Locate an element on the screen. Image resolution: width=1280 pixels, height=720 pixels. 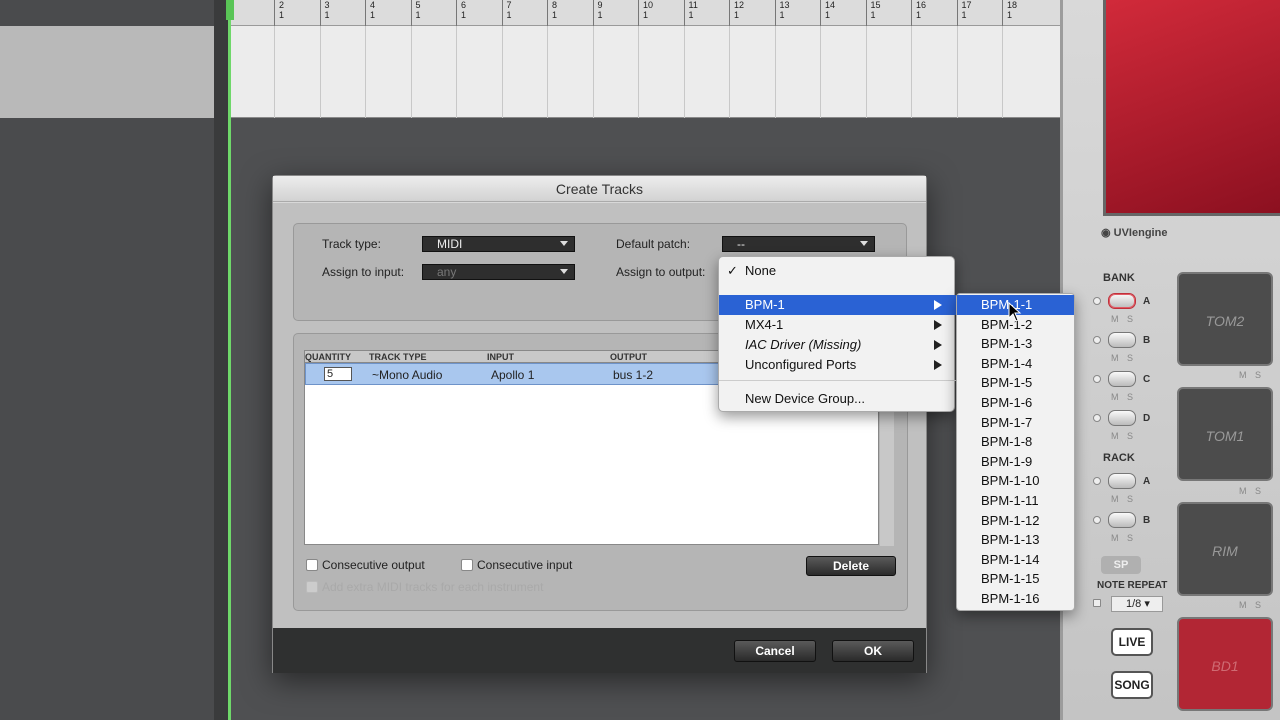
ruler-bar-10: 10 1 is located at coordinates (645, 13).